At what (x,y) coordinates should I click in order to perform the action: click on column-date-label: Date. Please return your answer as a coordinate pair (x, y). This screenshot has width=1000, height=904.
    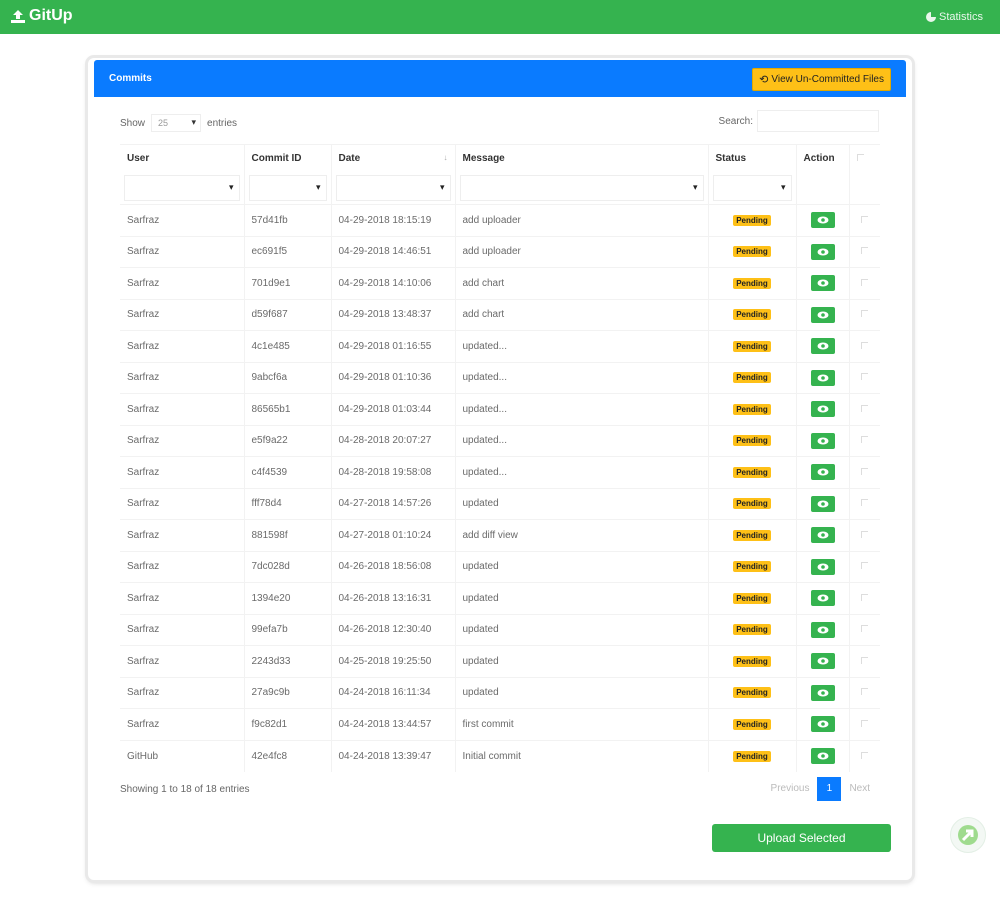
    Looking at the image, I should click on (349, 158).